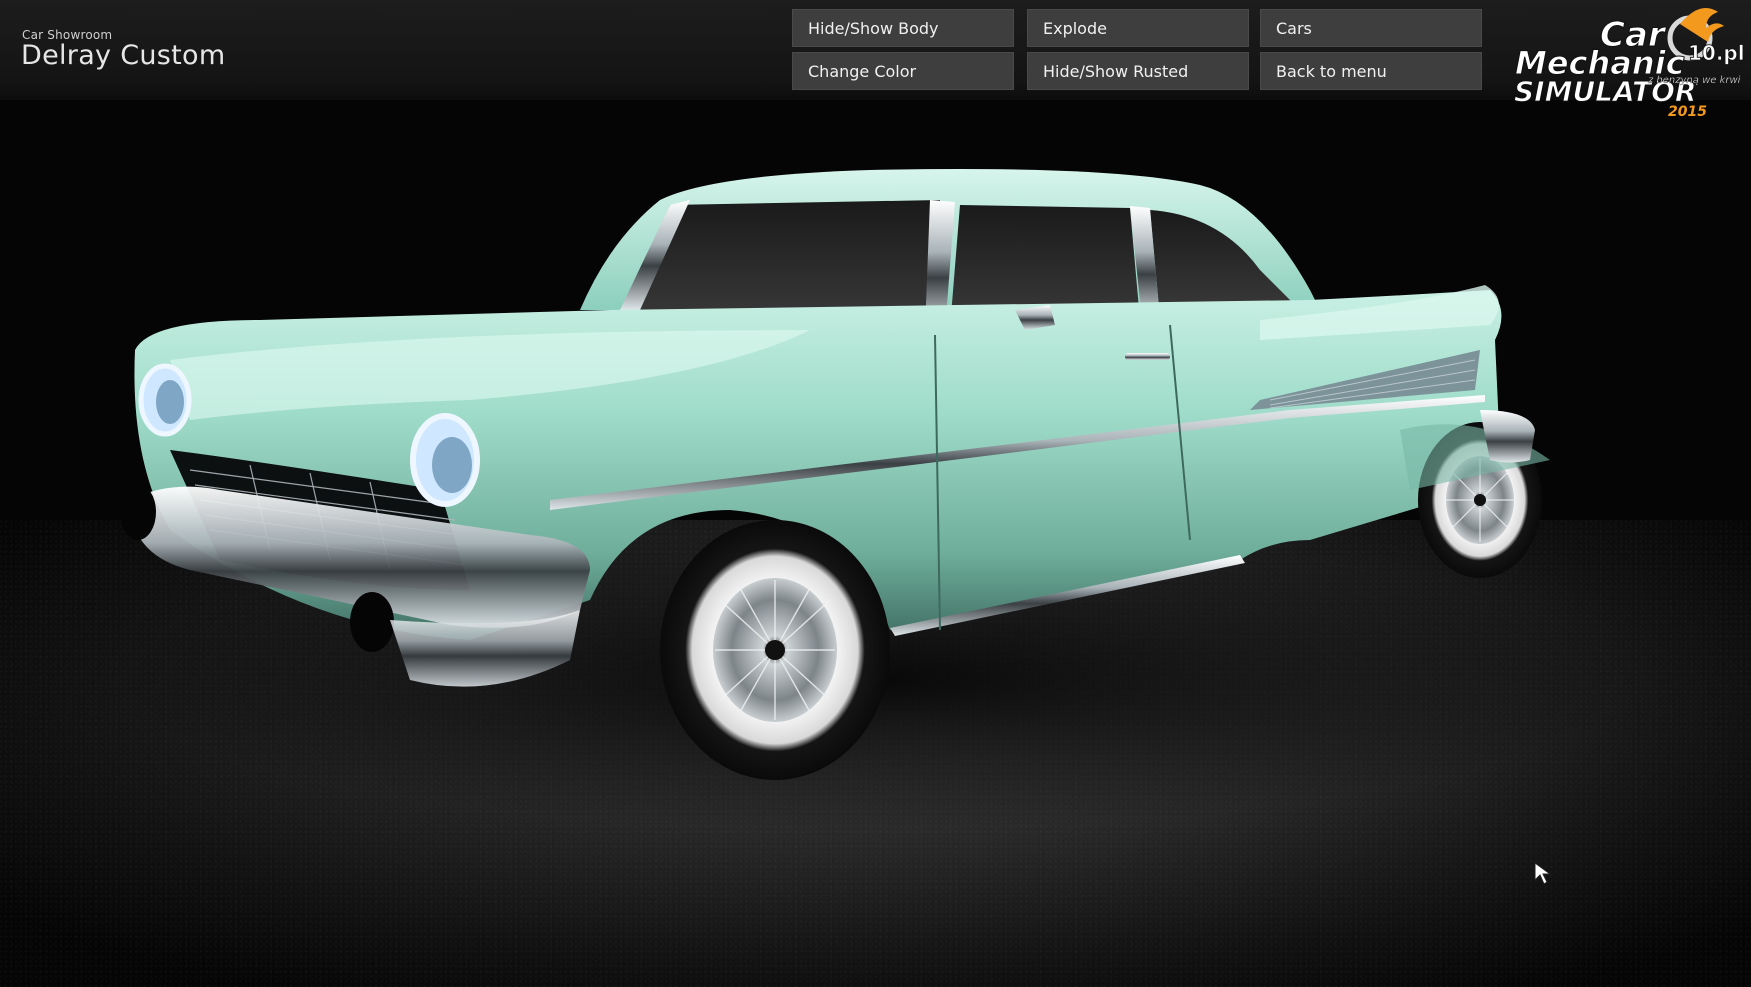 This screenshot has width=1751, height=987. What do you see at coordinates (1694, 80) in the screenshot?
I see `logo-tagline: z benzyną we krwi` at bounding box center [1694, 80].